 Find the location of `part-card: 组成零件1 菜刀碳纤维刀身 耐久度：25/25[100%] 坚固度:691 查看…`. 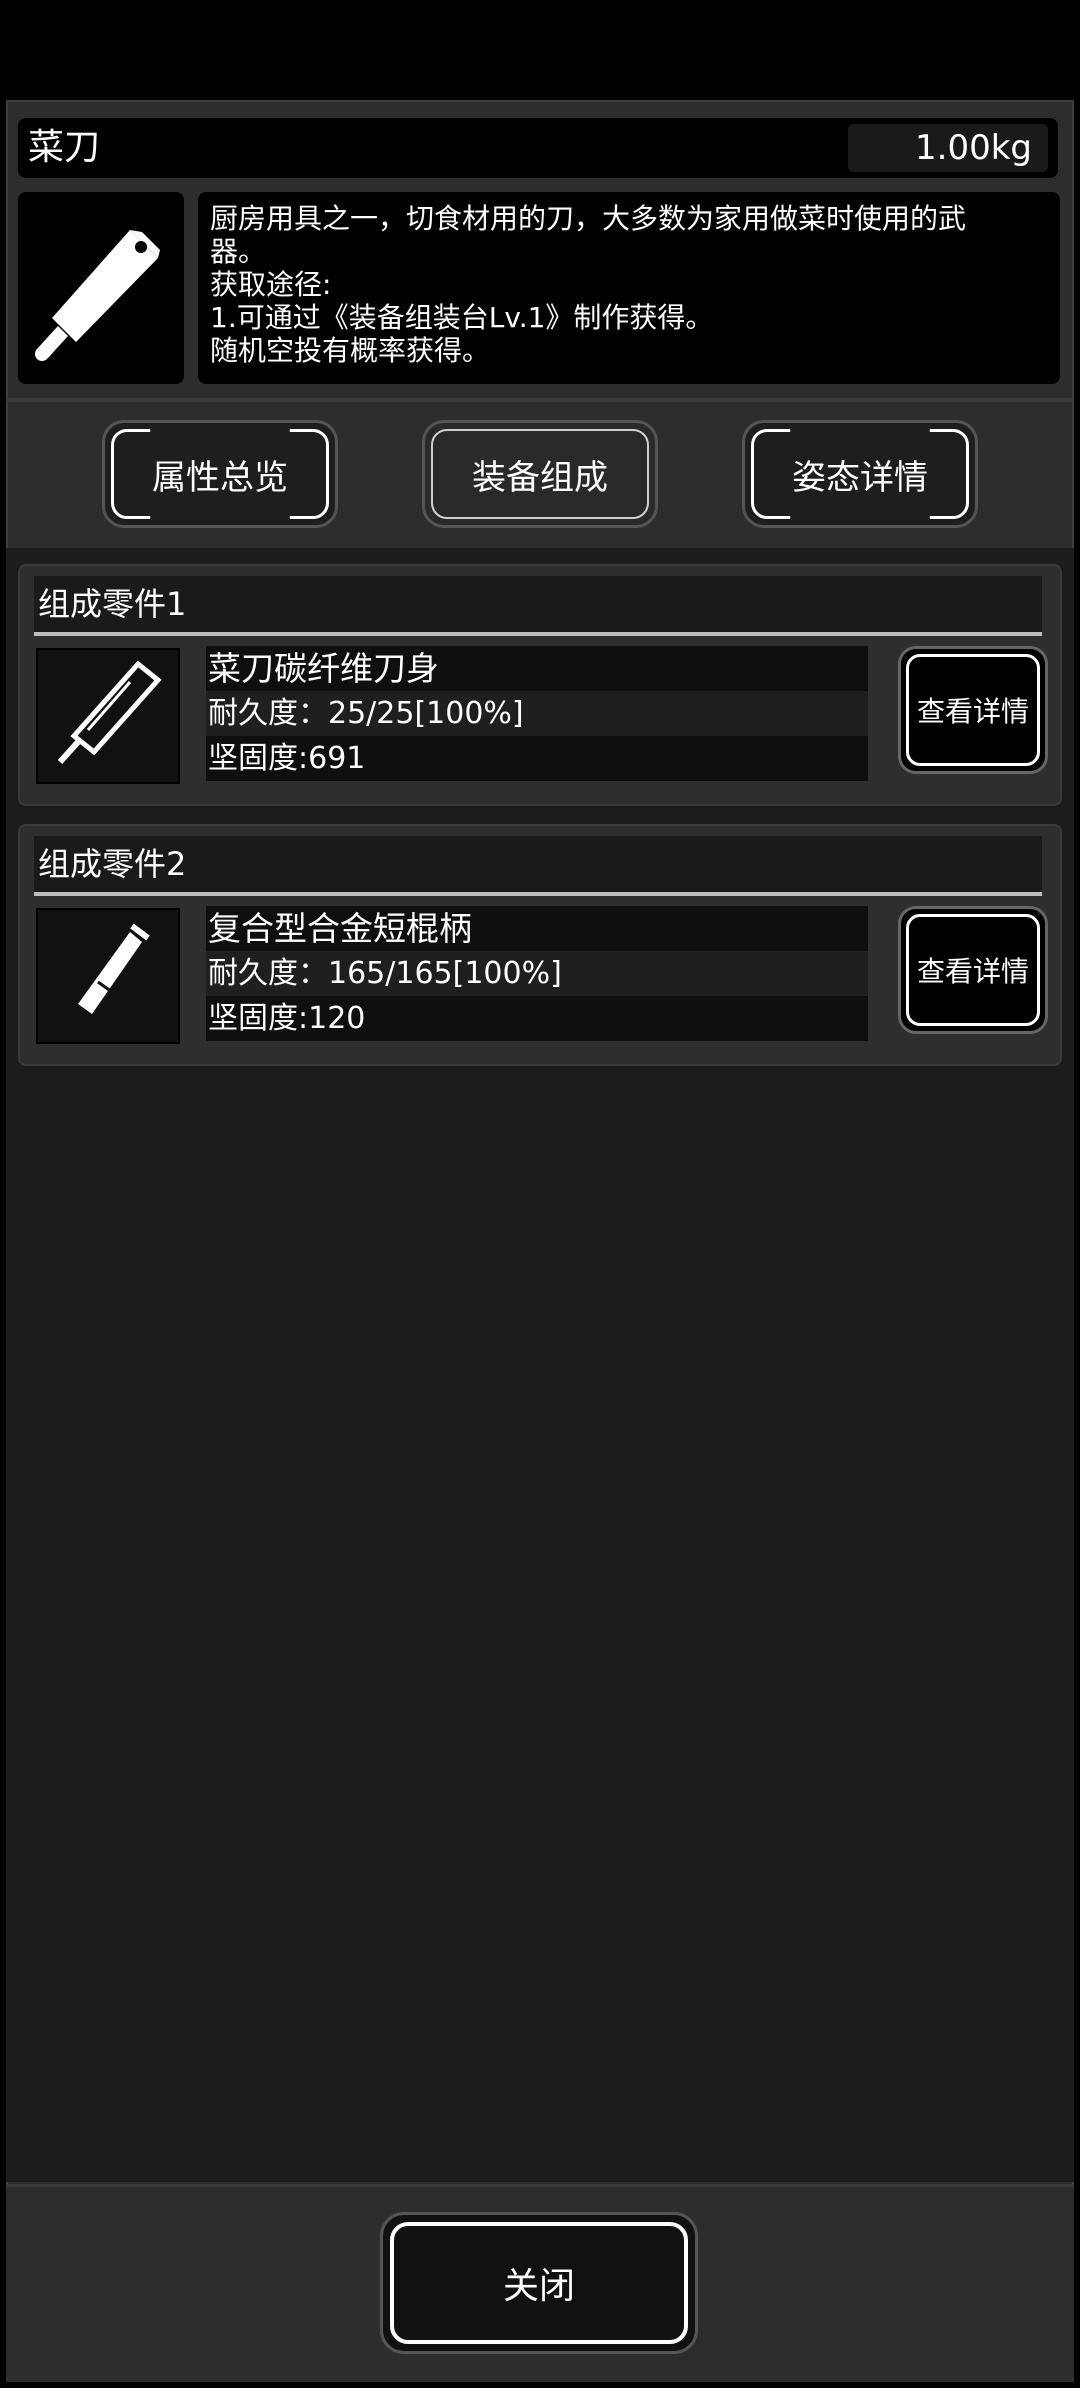

part-card: 组成零件1 菜刀碳纤维刀身 耐久度：25/25[100%] 坚固度:691 查看… is located at coordinates (540, 685).